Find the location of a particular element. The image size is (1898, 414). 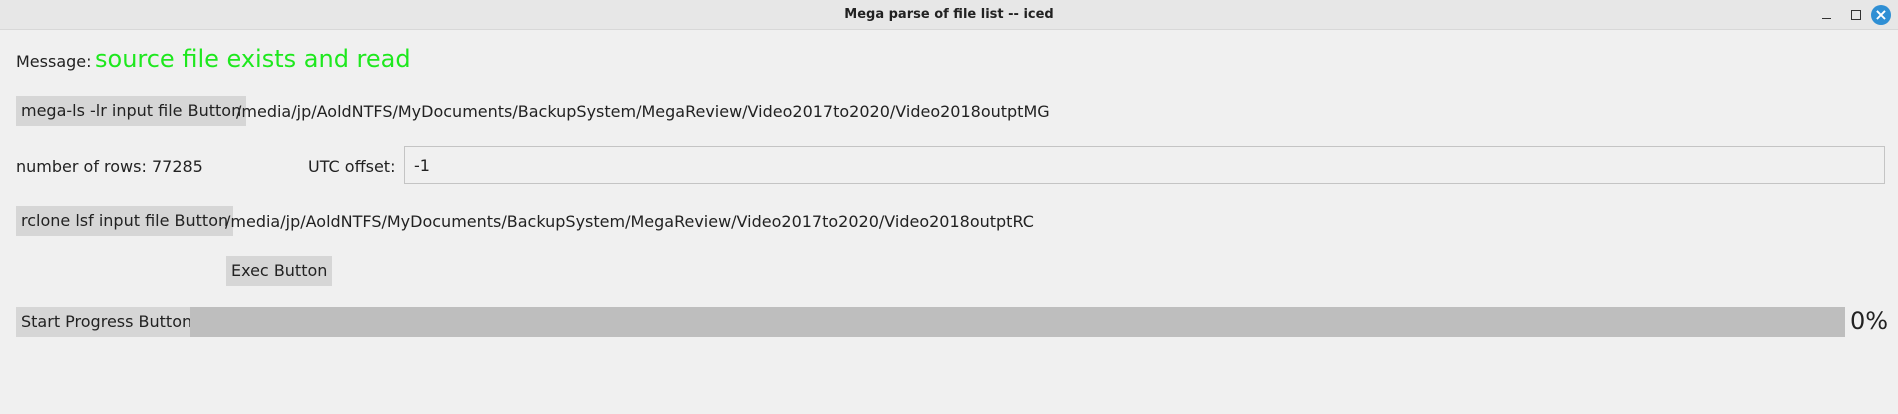

start-progress-button: Start Progress Button is located at coordinates (107, 322).